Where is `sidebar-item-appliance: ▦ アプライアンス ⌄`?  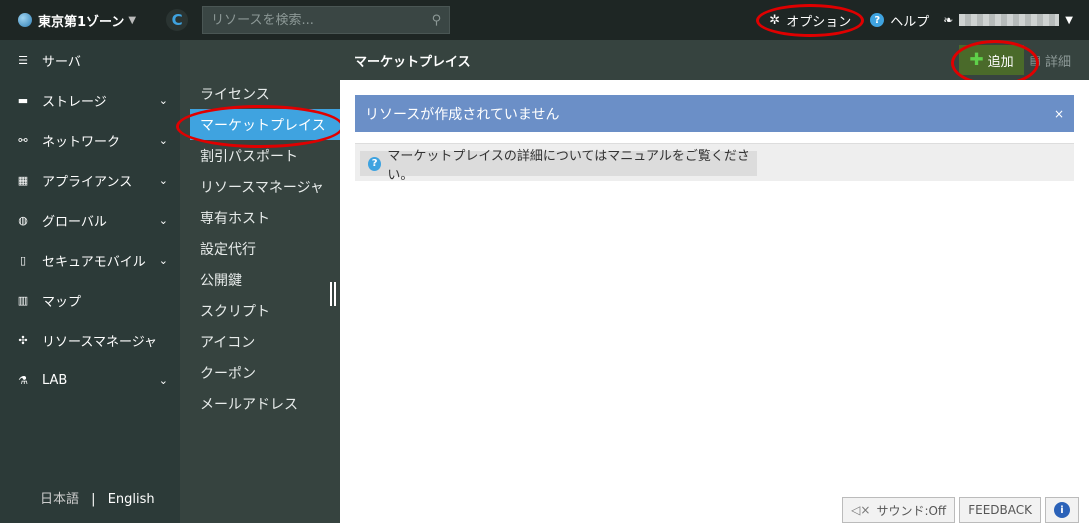
sidebar-item-appliance: ▦ アプライアンス ⌄ is located at coordinates (90, 180).